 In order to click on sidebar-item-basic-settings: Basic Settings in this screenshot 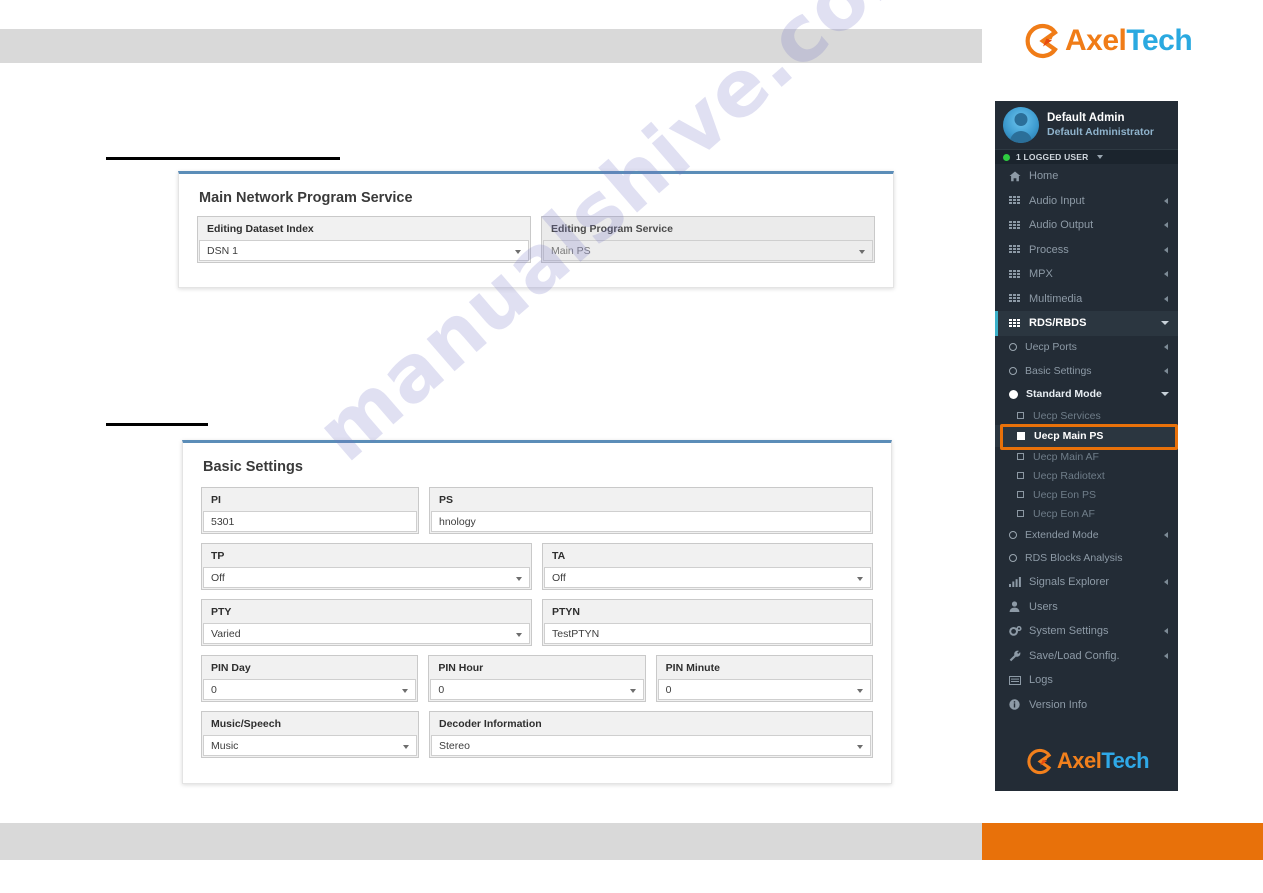, I will do `click(1086, 371)`.